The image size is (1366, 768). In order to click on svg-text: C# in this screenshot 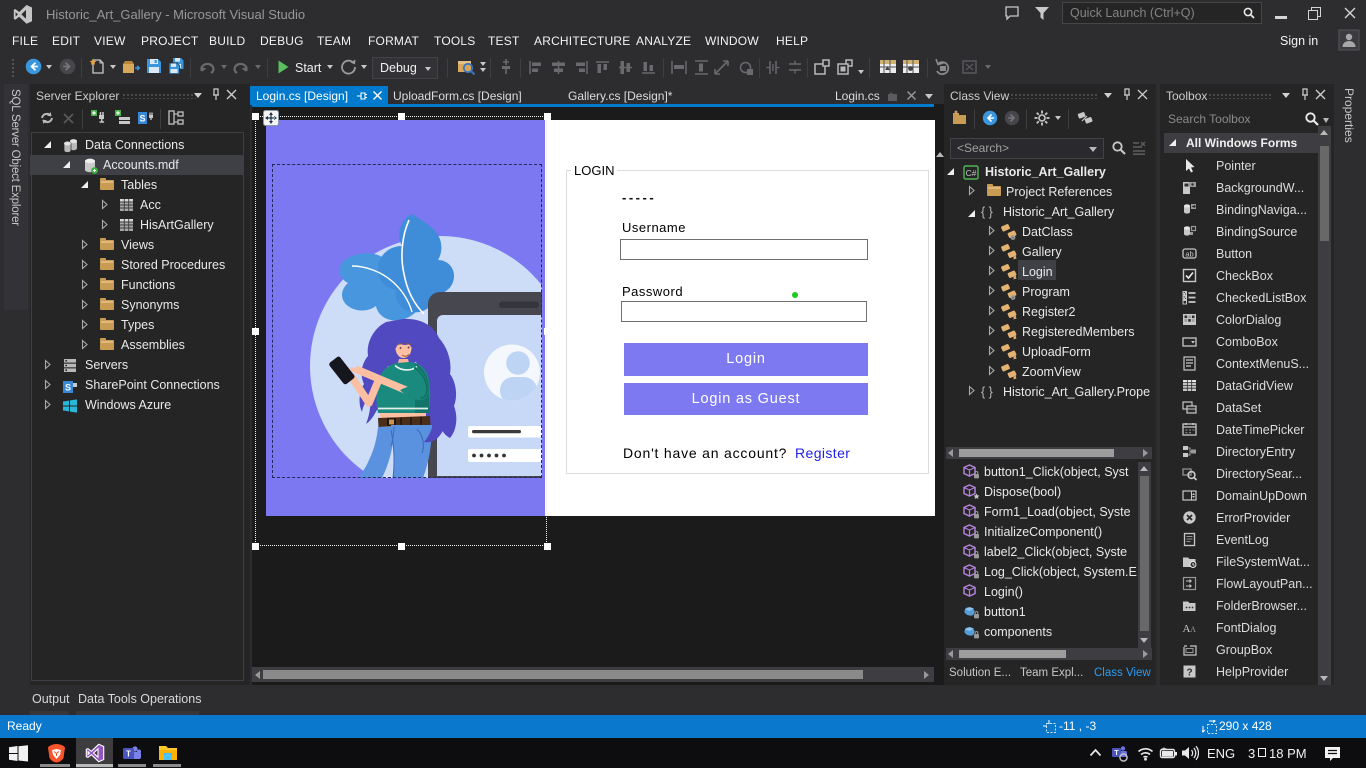, I will do `click(971, 173)`.